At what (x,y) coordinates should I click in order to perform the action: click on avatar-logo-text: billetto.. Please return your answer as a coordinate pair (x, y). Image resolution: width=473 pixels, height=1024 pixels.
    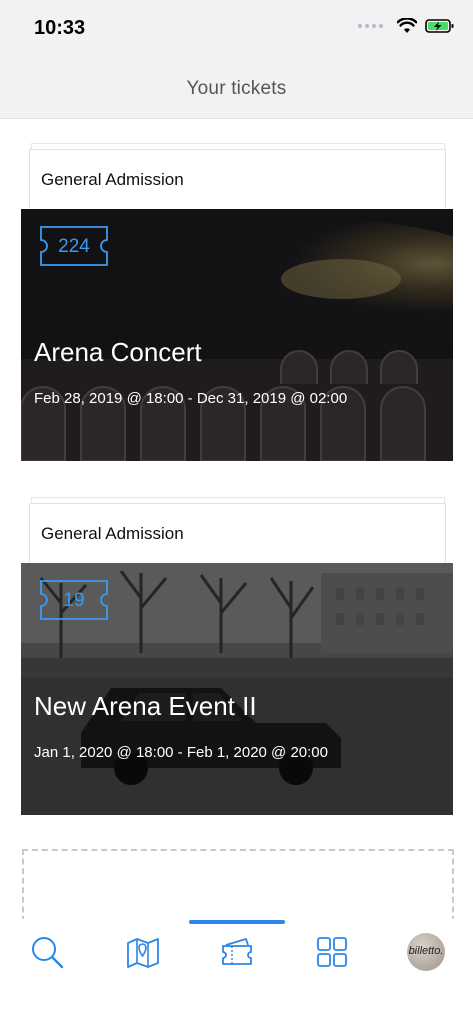
    Looking at the image, I should click on (426, 951).